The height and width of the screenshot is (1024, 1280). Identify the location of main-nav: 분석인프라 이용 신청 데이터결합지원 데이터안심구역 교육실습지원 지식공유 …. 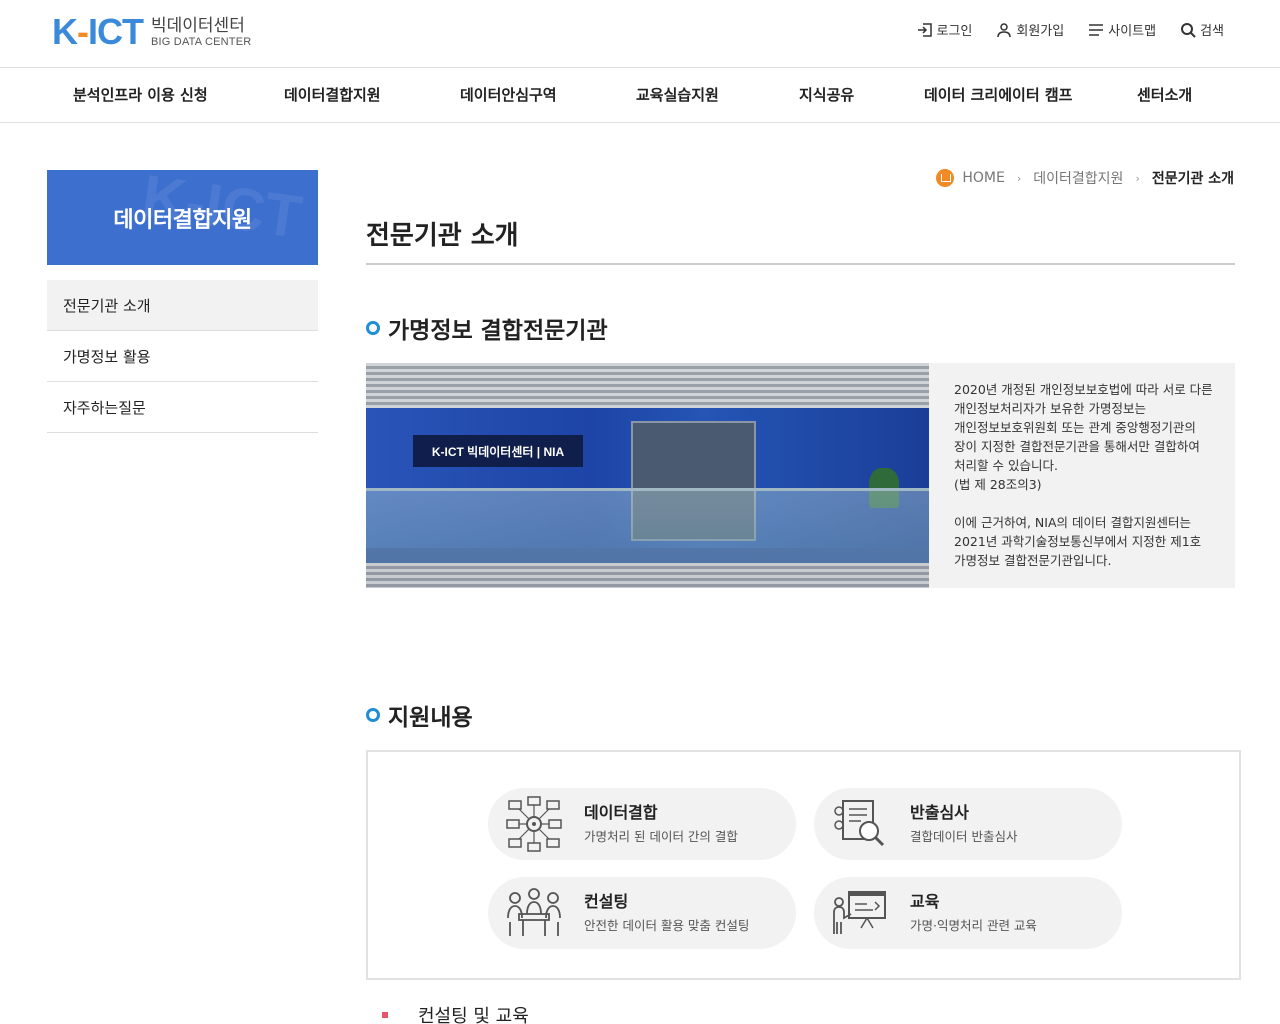
(640, 95).